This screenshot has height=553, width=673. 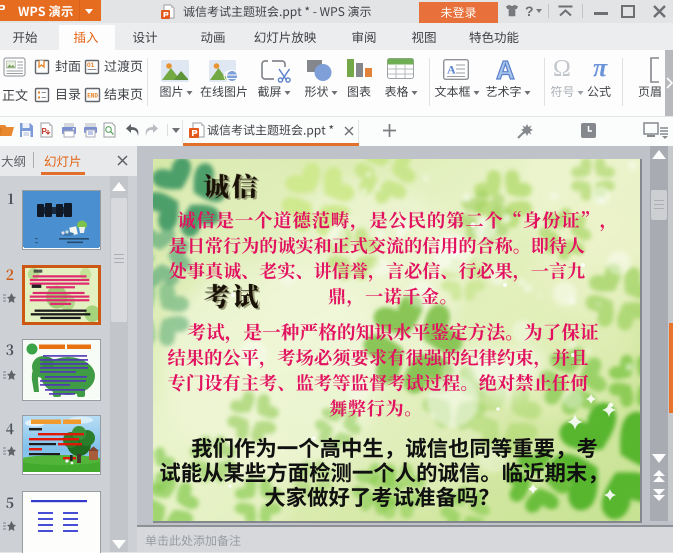 What do you see at coordinates (91, 65) in the screenshot?
I see `svg-text: 01` at bounding box center [91, 65].